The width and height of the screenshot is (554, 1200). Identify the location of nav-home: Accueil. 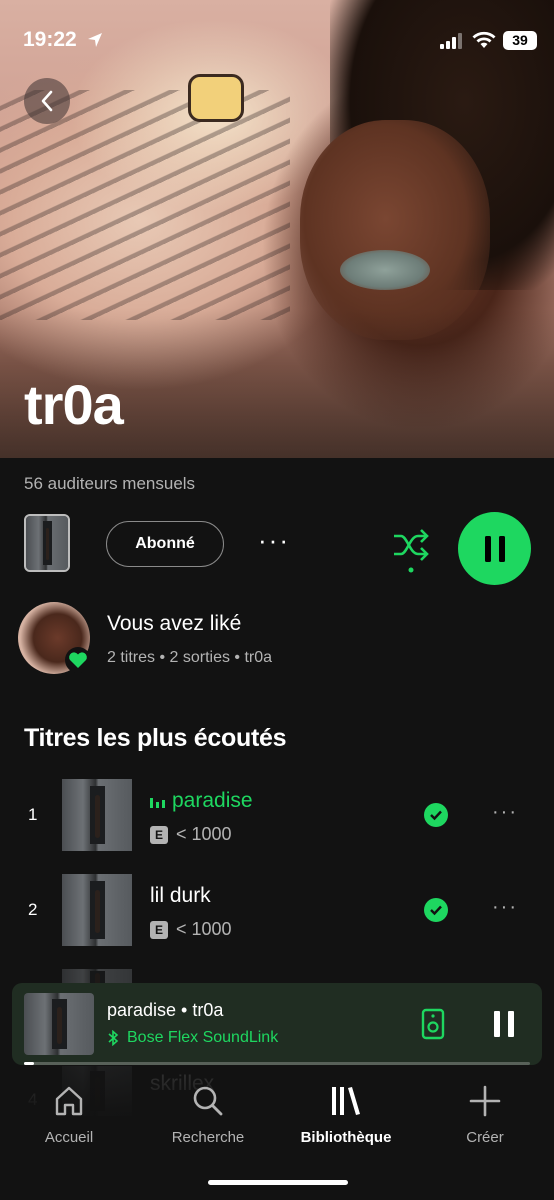
(69, 1115).